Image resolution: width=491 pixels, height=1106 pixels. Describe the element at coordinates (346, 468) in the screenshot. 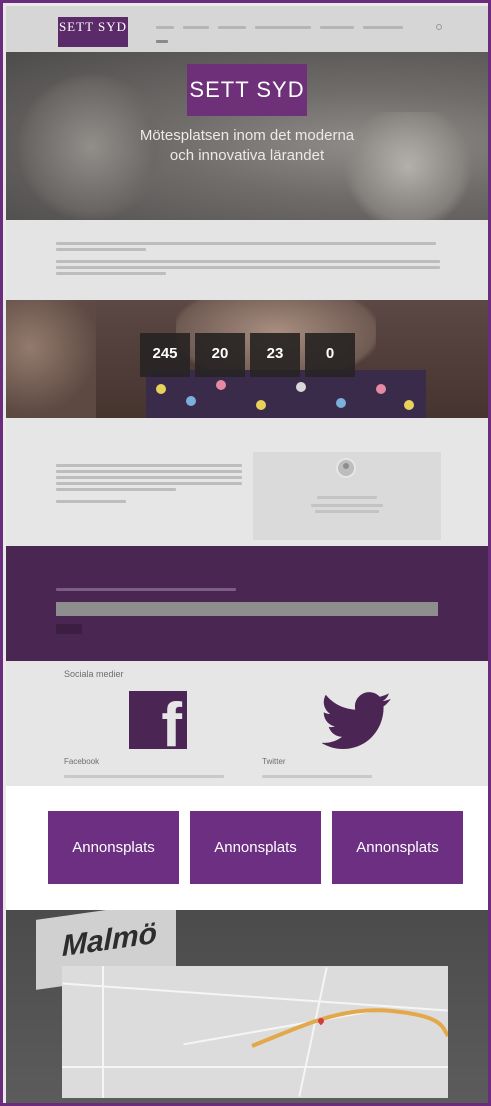

I see `avatar` at that location.